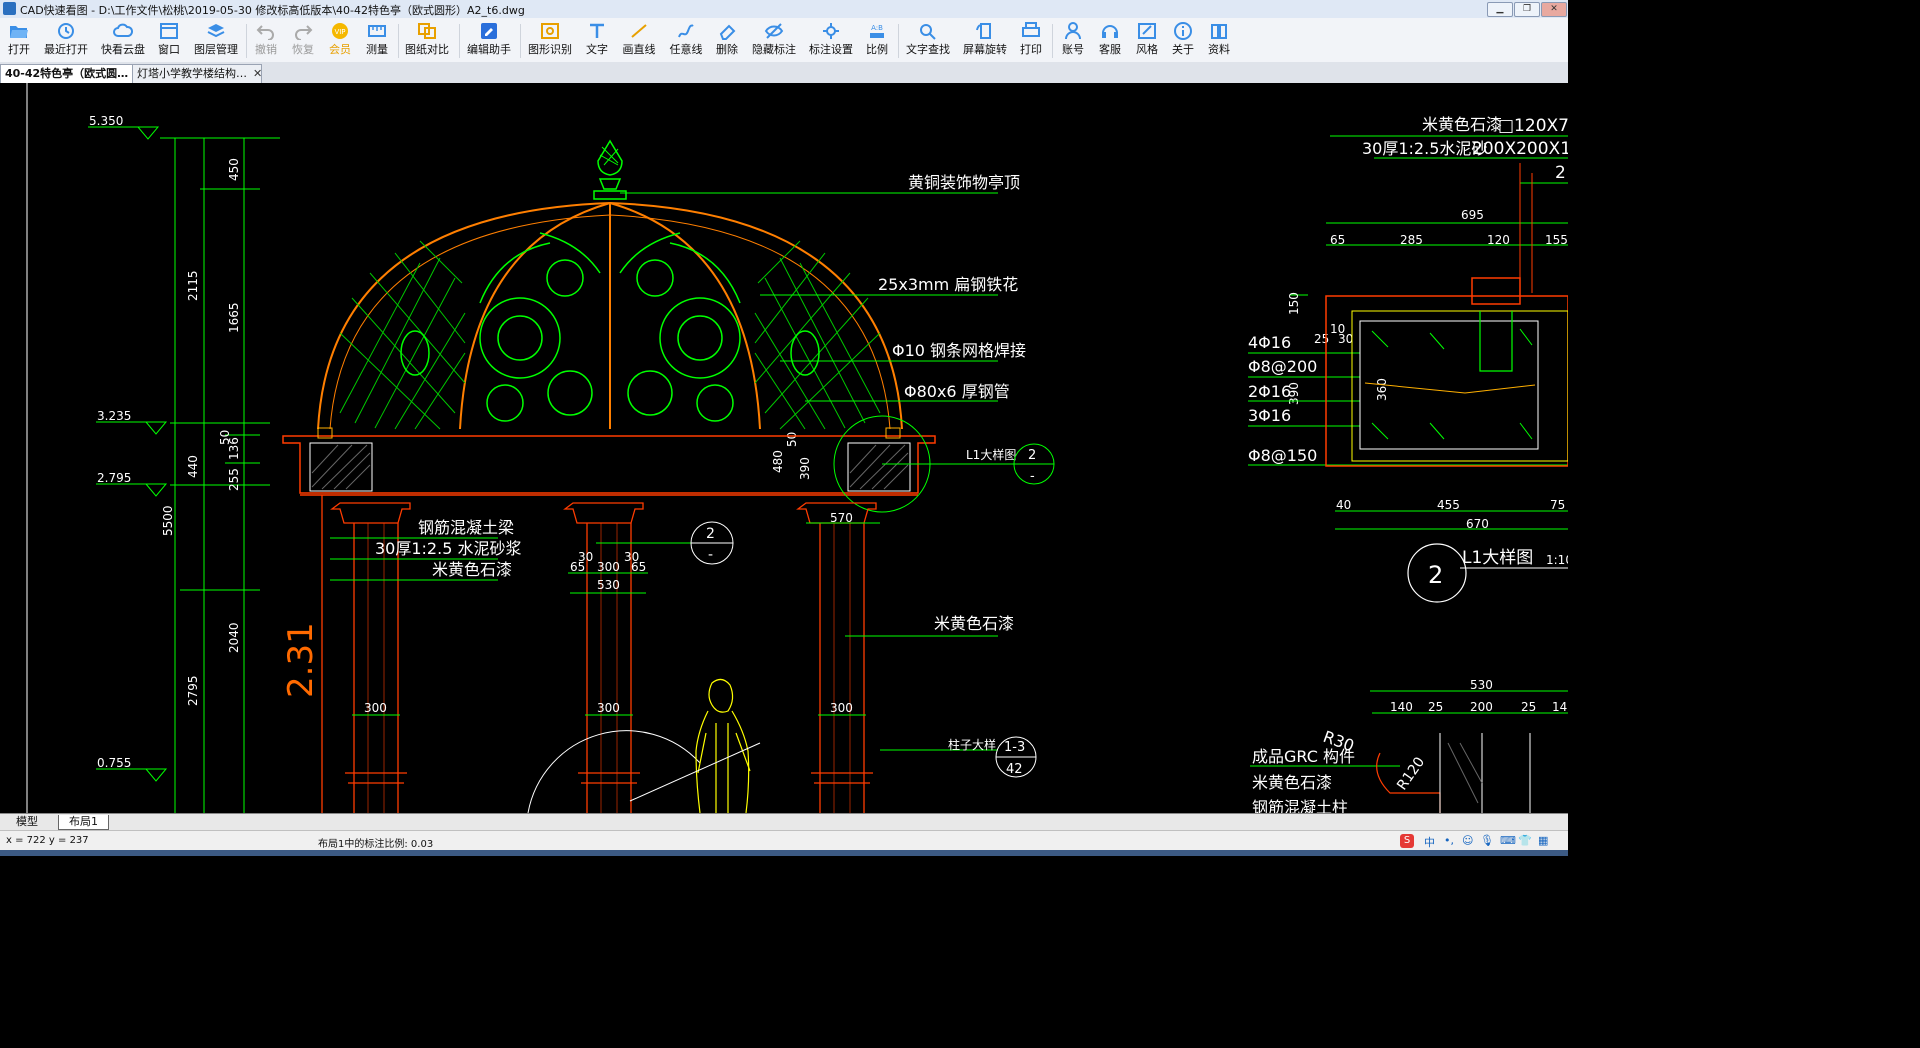 This screenshot has height=1048, width=1920. What do you see at coordinates (377, 40) in the screenshot?
I see `measure-button: 测量` at bounding box center [377, 40].